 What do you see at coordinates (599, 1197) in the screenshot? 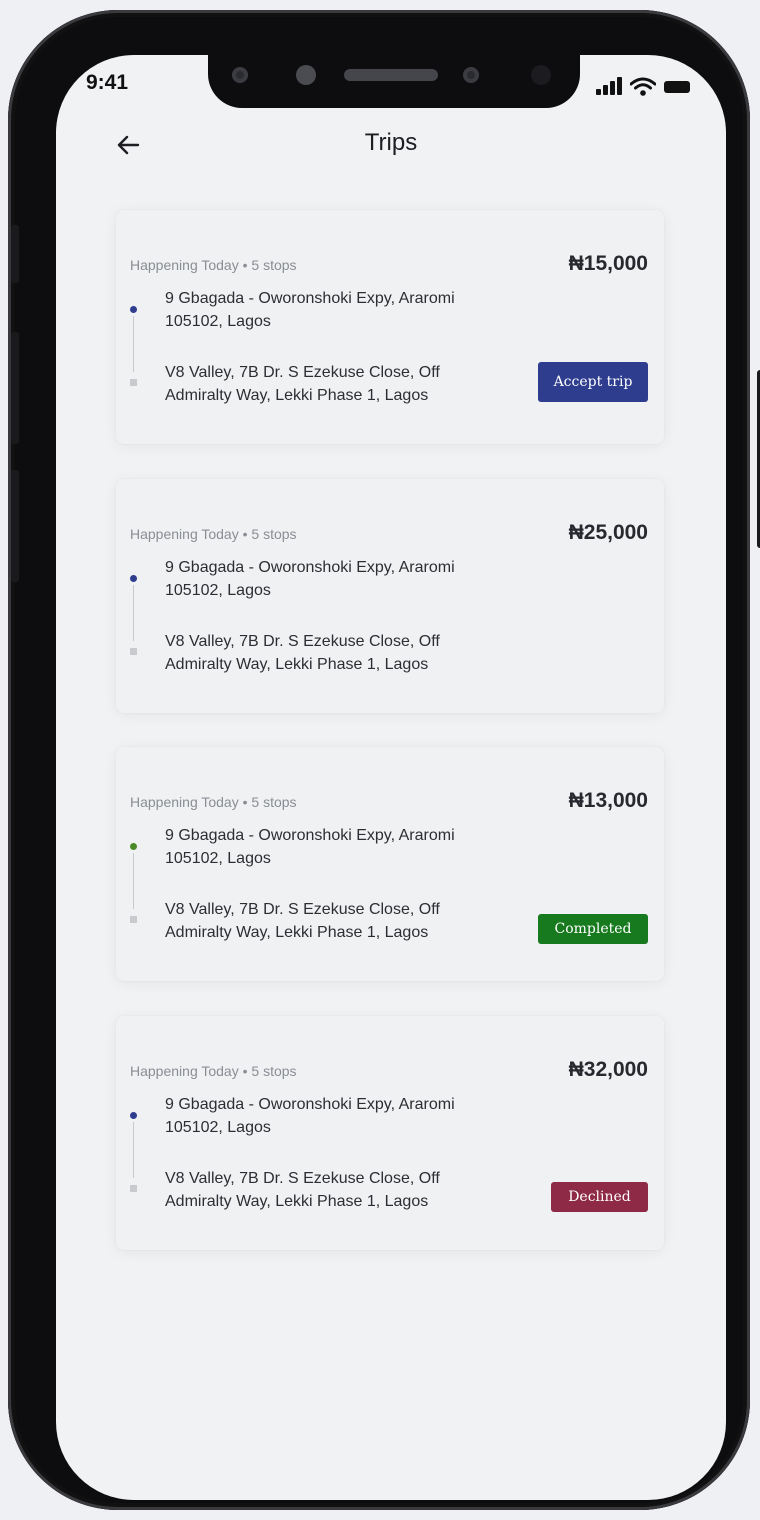
I see `declined-status-badge: Declined` at bounding box center [599, 1197].